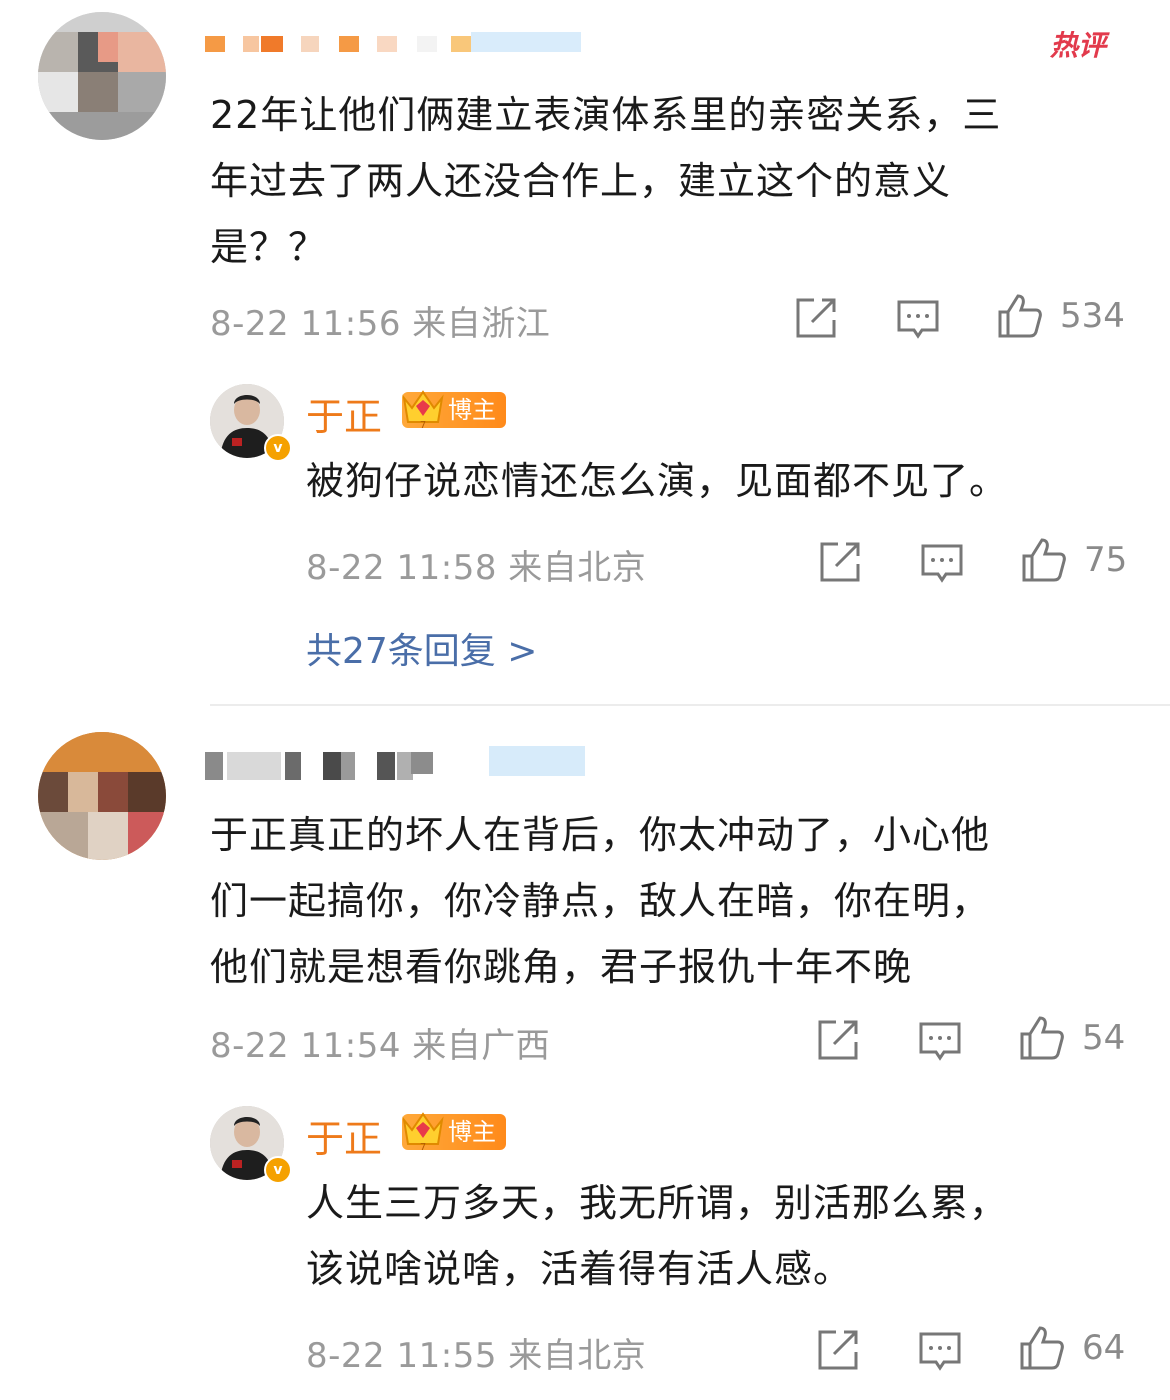 This screenshot has width=1170, height=1400. Describe the element at coordinates (579, 1269) in the screenshot. I see `reply-line: 该说啥说啥，活着得有活人感。` at that location.